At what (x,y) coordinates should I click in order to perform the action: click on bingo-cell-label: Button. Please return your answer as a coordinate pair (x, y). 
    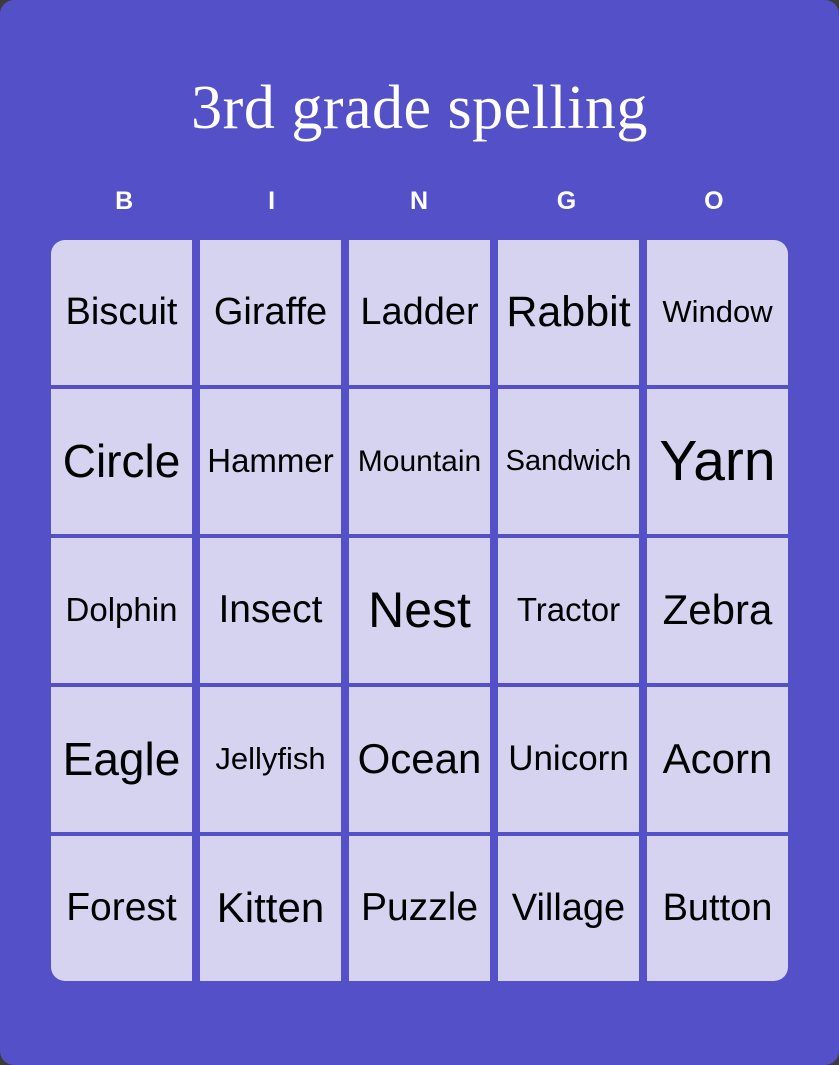
    Looking at the image, I should click on (717, 907).